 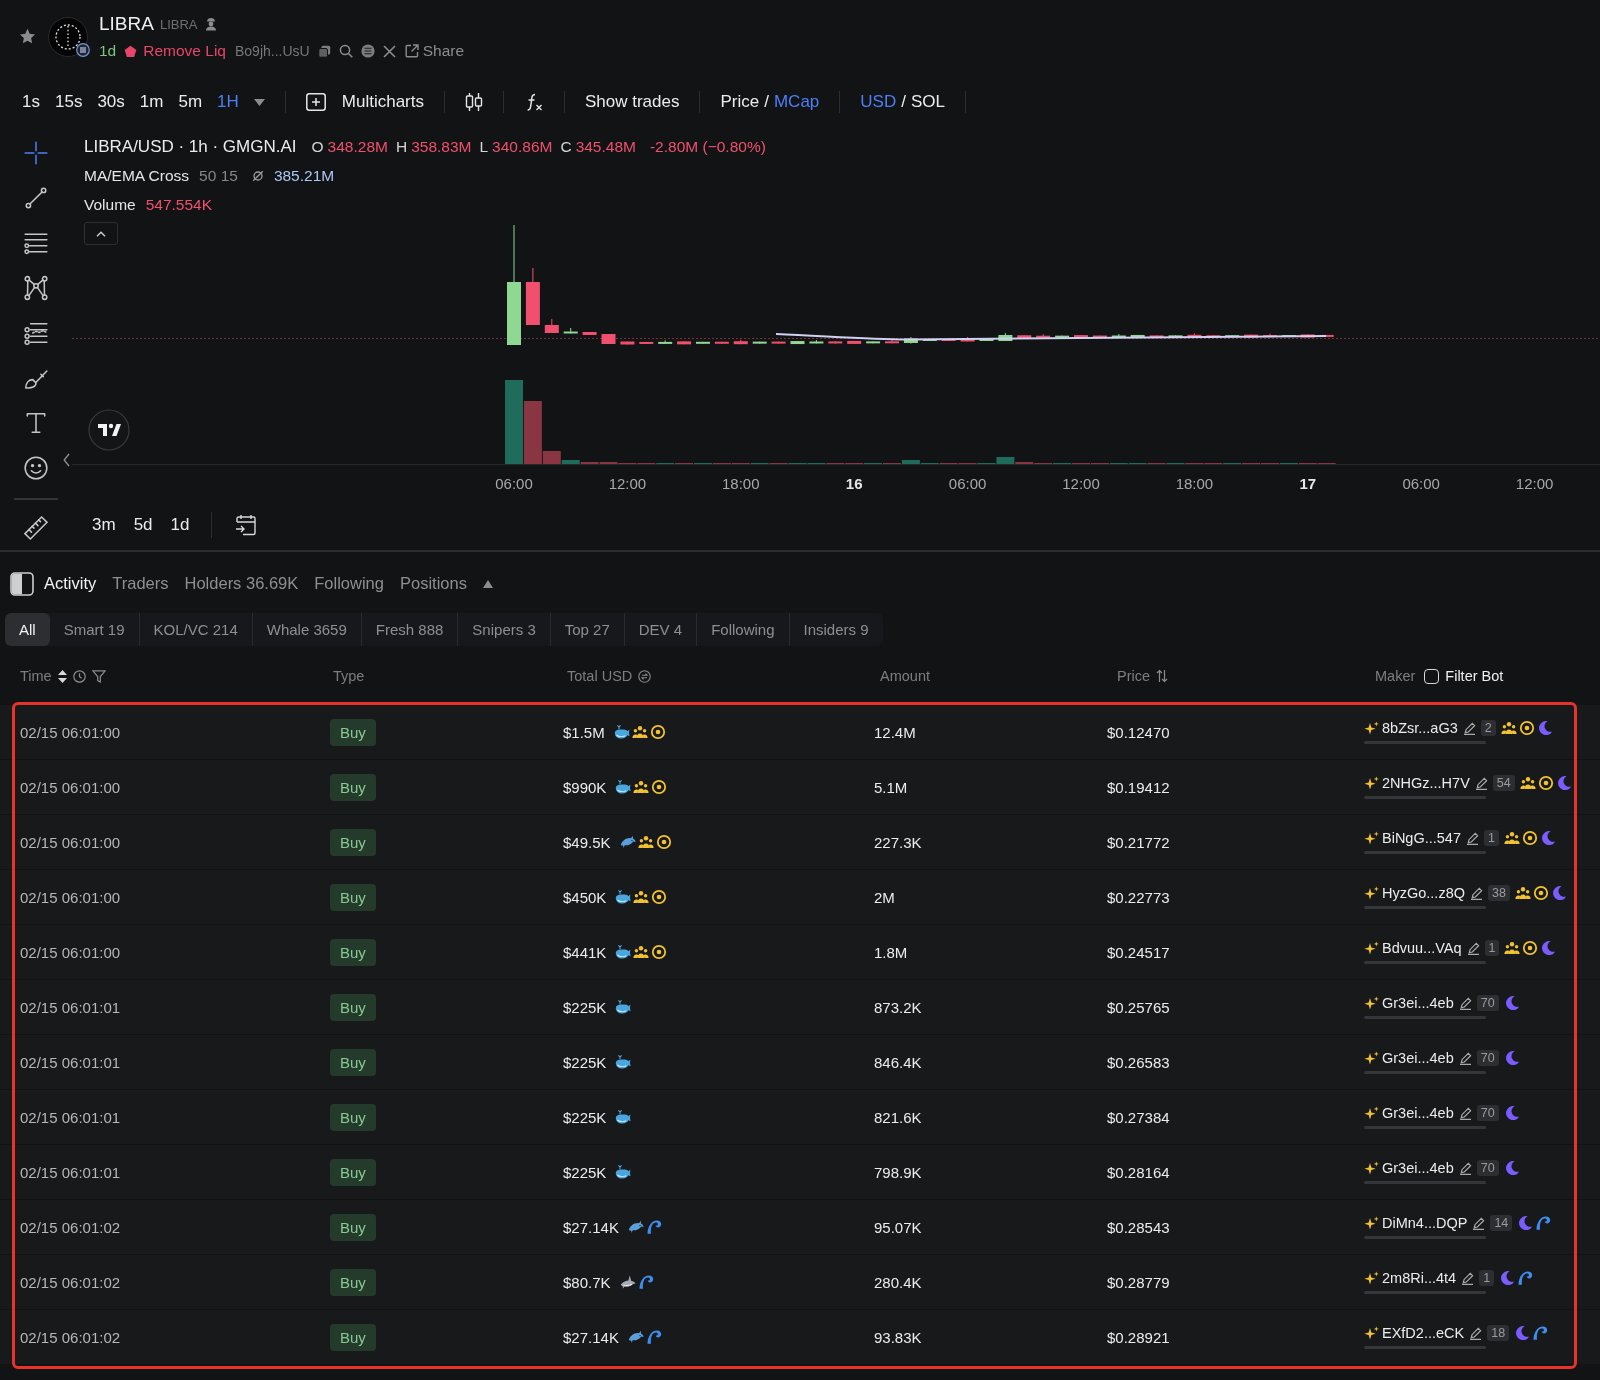 What do you see at coordinates (927, 102) in the screenshot?
I see `toggle-option: SOL` at bounding box center [927, 102].